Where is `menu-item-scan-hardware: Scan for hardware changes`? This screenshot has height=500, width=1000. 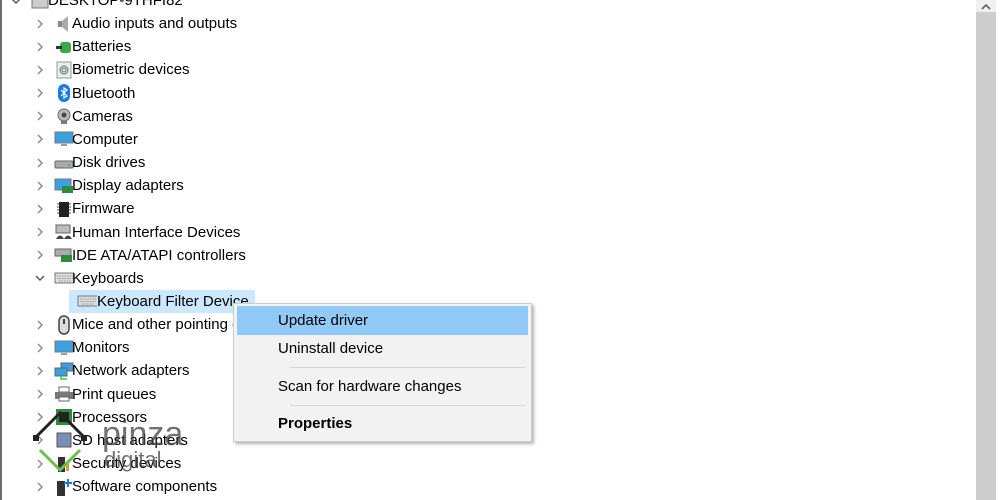 menu-item-scan-hardware: Scan for hardware changes is located at coordinates (382, 386).